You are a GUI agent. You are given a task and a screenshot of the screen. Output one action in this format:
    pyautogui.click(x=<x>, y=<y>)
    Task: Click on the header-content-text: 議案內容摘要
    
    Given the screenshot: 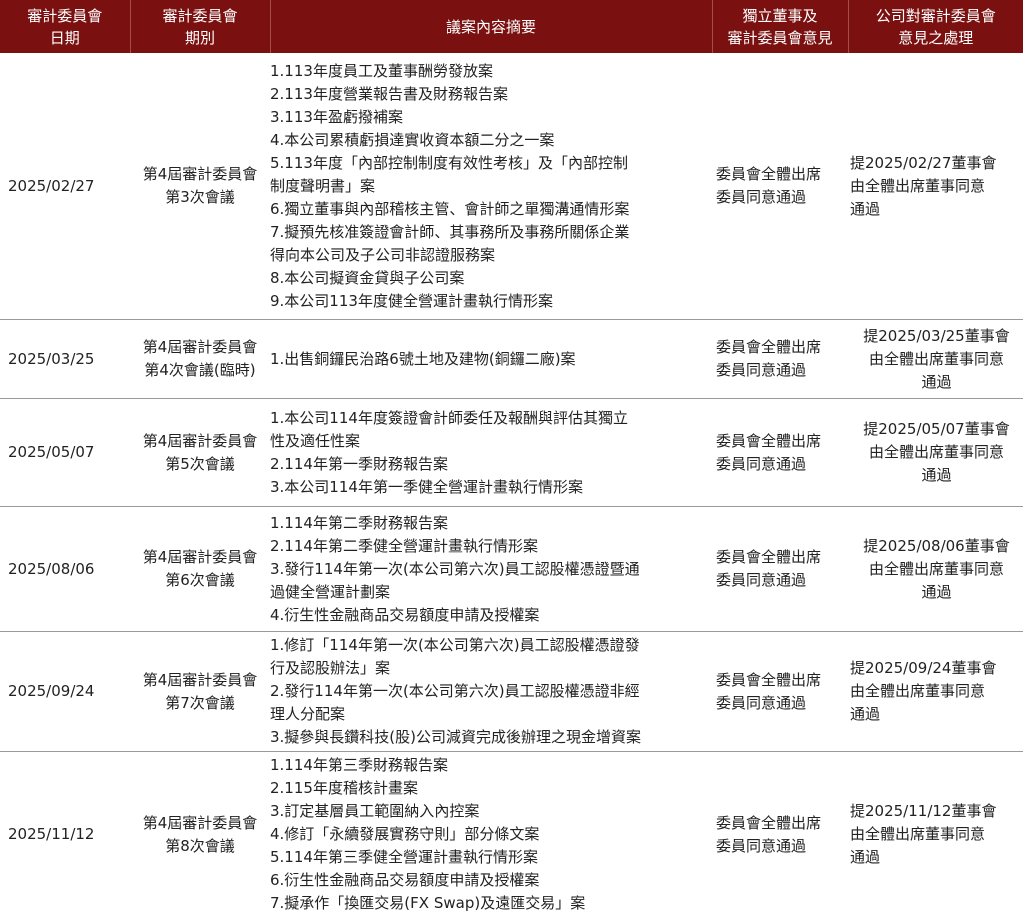 What is the action you would take?
    pyautogui.click(x=491, y=27)
    